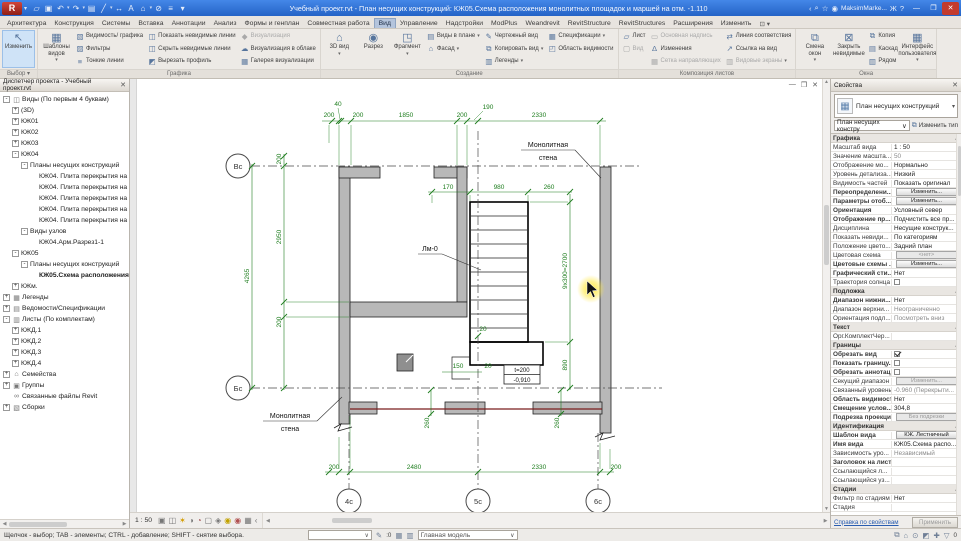  I want to click on subscription-star-icon: ☆, so click(825, 8).